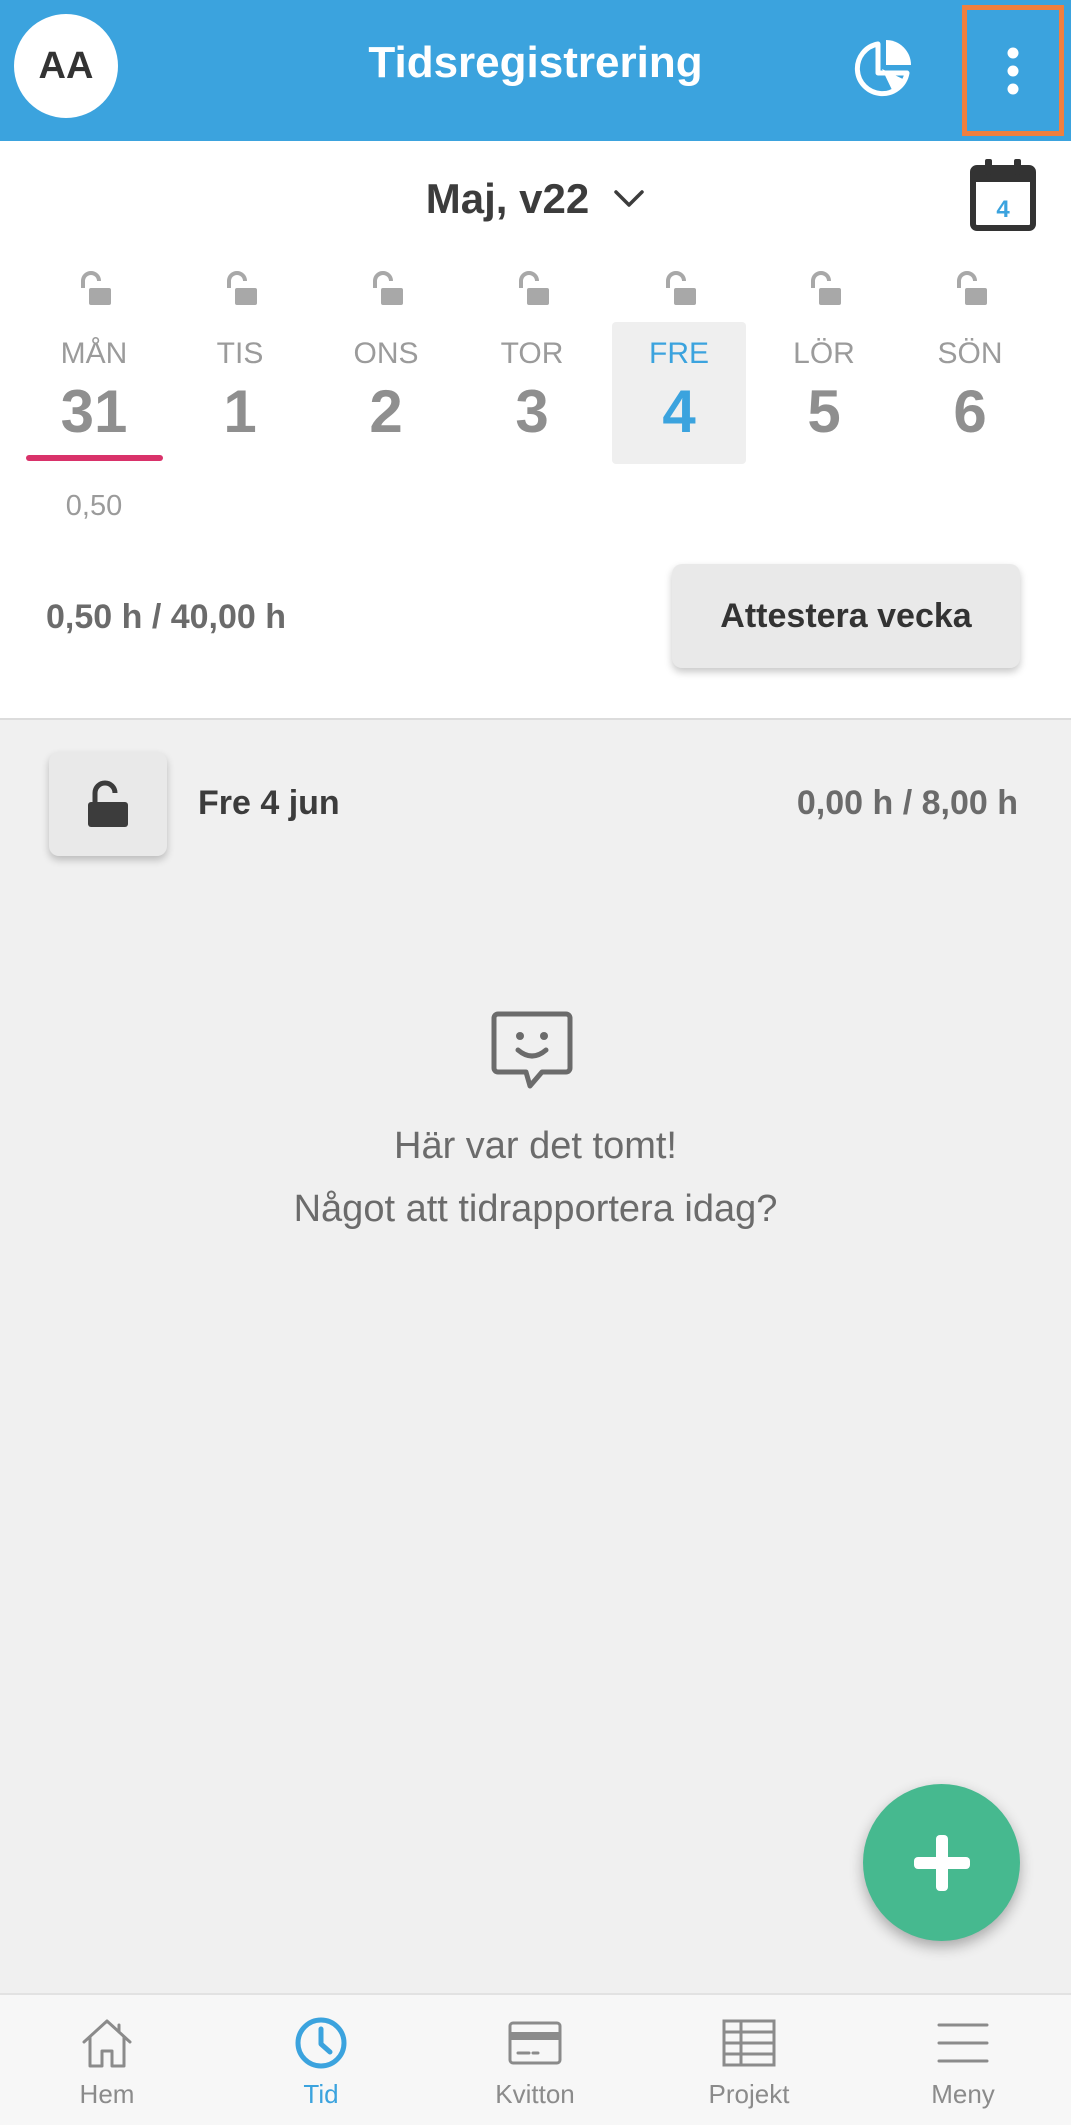 The width and height of the screenshot is (1071, 2125). I want to click on day-wednesday: ONS 2, so click(386, 357).